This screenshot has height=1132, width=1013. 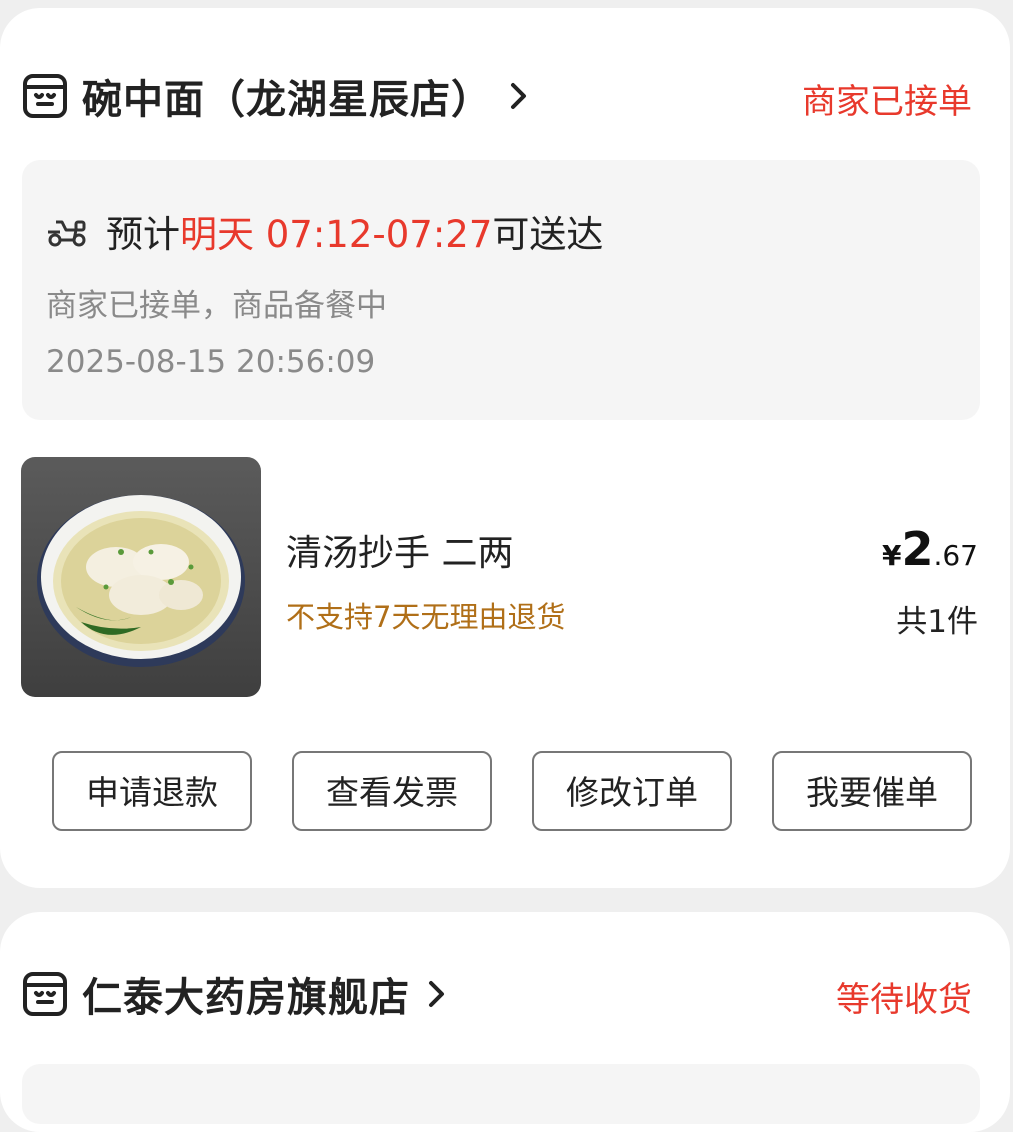 I want to click on view-invoice-button: 查看发票, so click(x=392, y=791).